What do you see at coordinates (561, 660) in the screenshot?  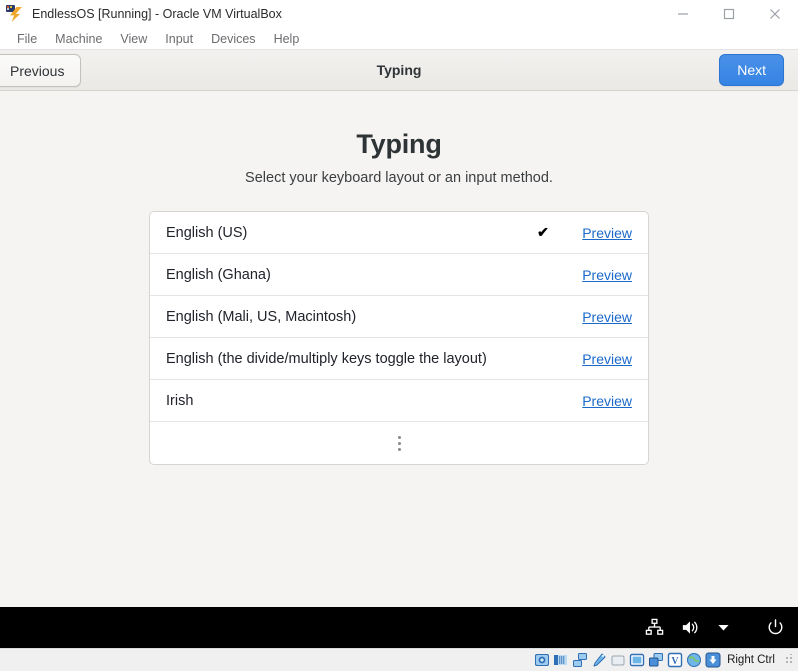 I see `optical-drive-icon` at bounding box center [561, 660].